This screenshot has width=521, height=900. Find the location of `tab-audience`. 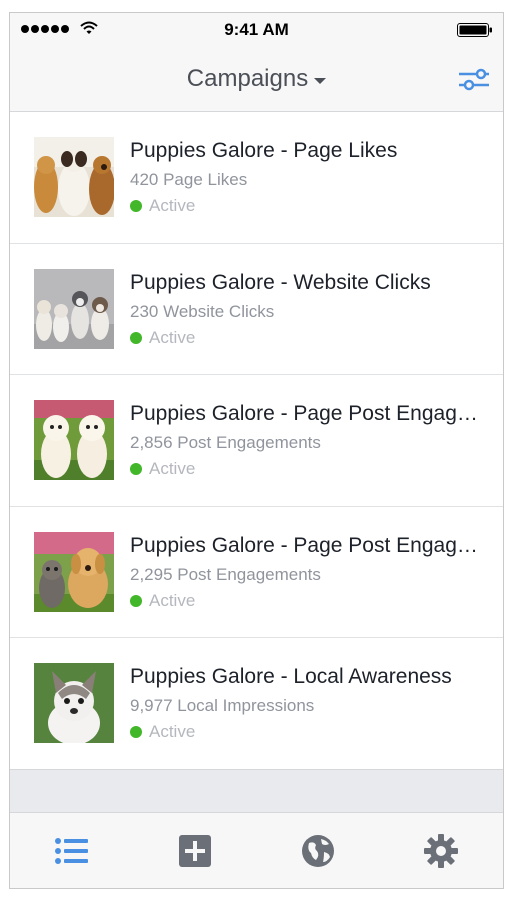

tab-audience is located at coordinates (318, 851).